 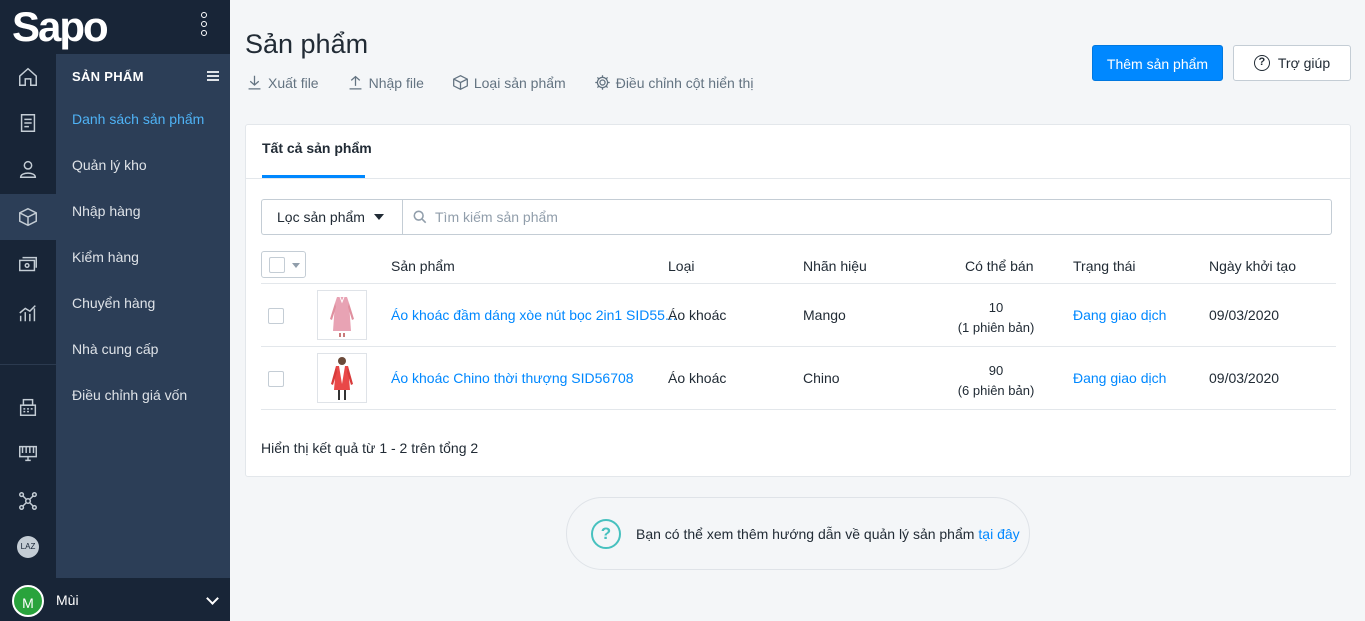 I want to click on row-divider, so click(x=798, y=409).